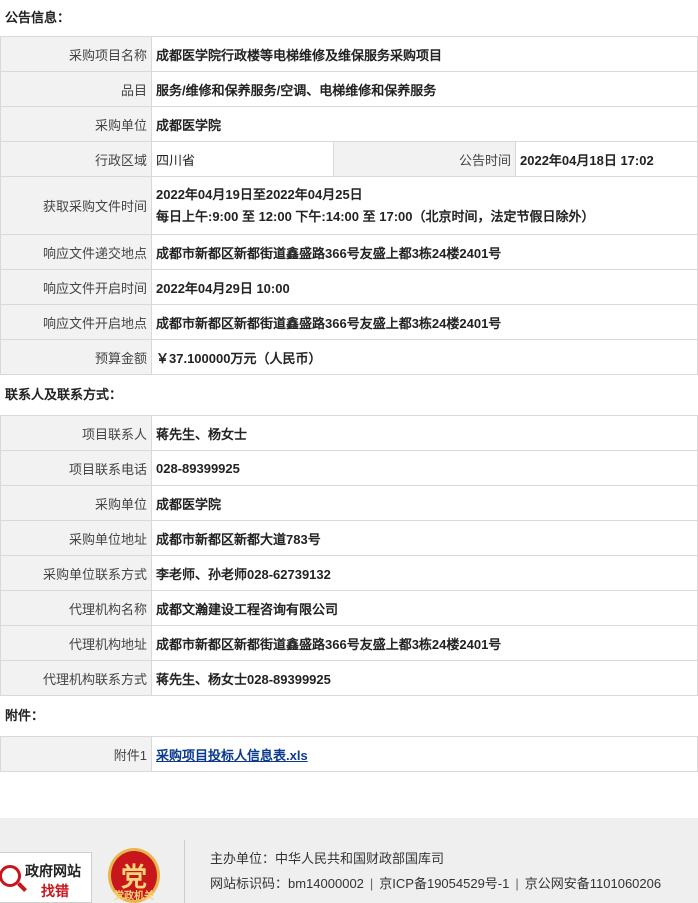  What do you see at coordinates (606, 159) in the screenshot?
I see `notice-time-value: 2022年04月18日 17:02` at bounding box center [606, 159].